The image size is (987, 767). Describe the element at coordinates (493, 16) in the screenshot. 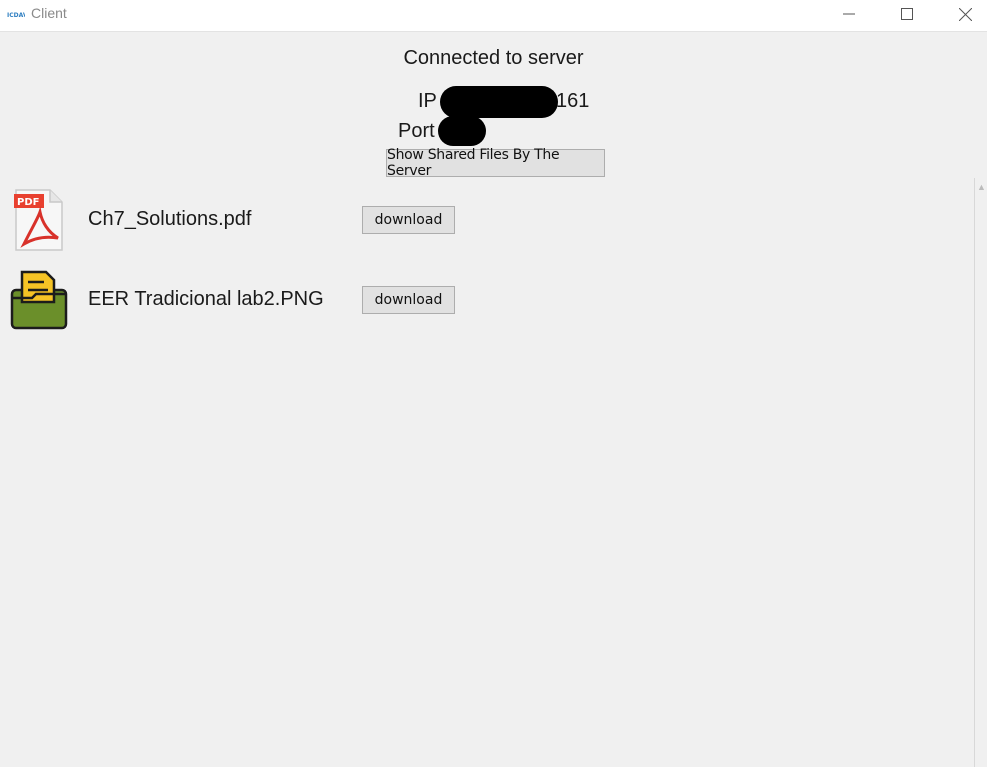

I see `title-bar: ICDAV Client` at that location.